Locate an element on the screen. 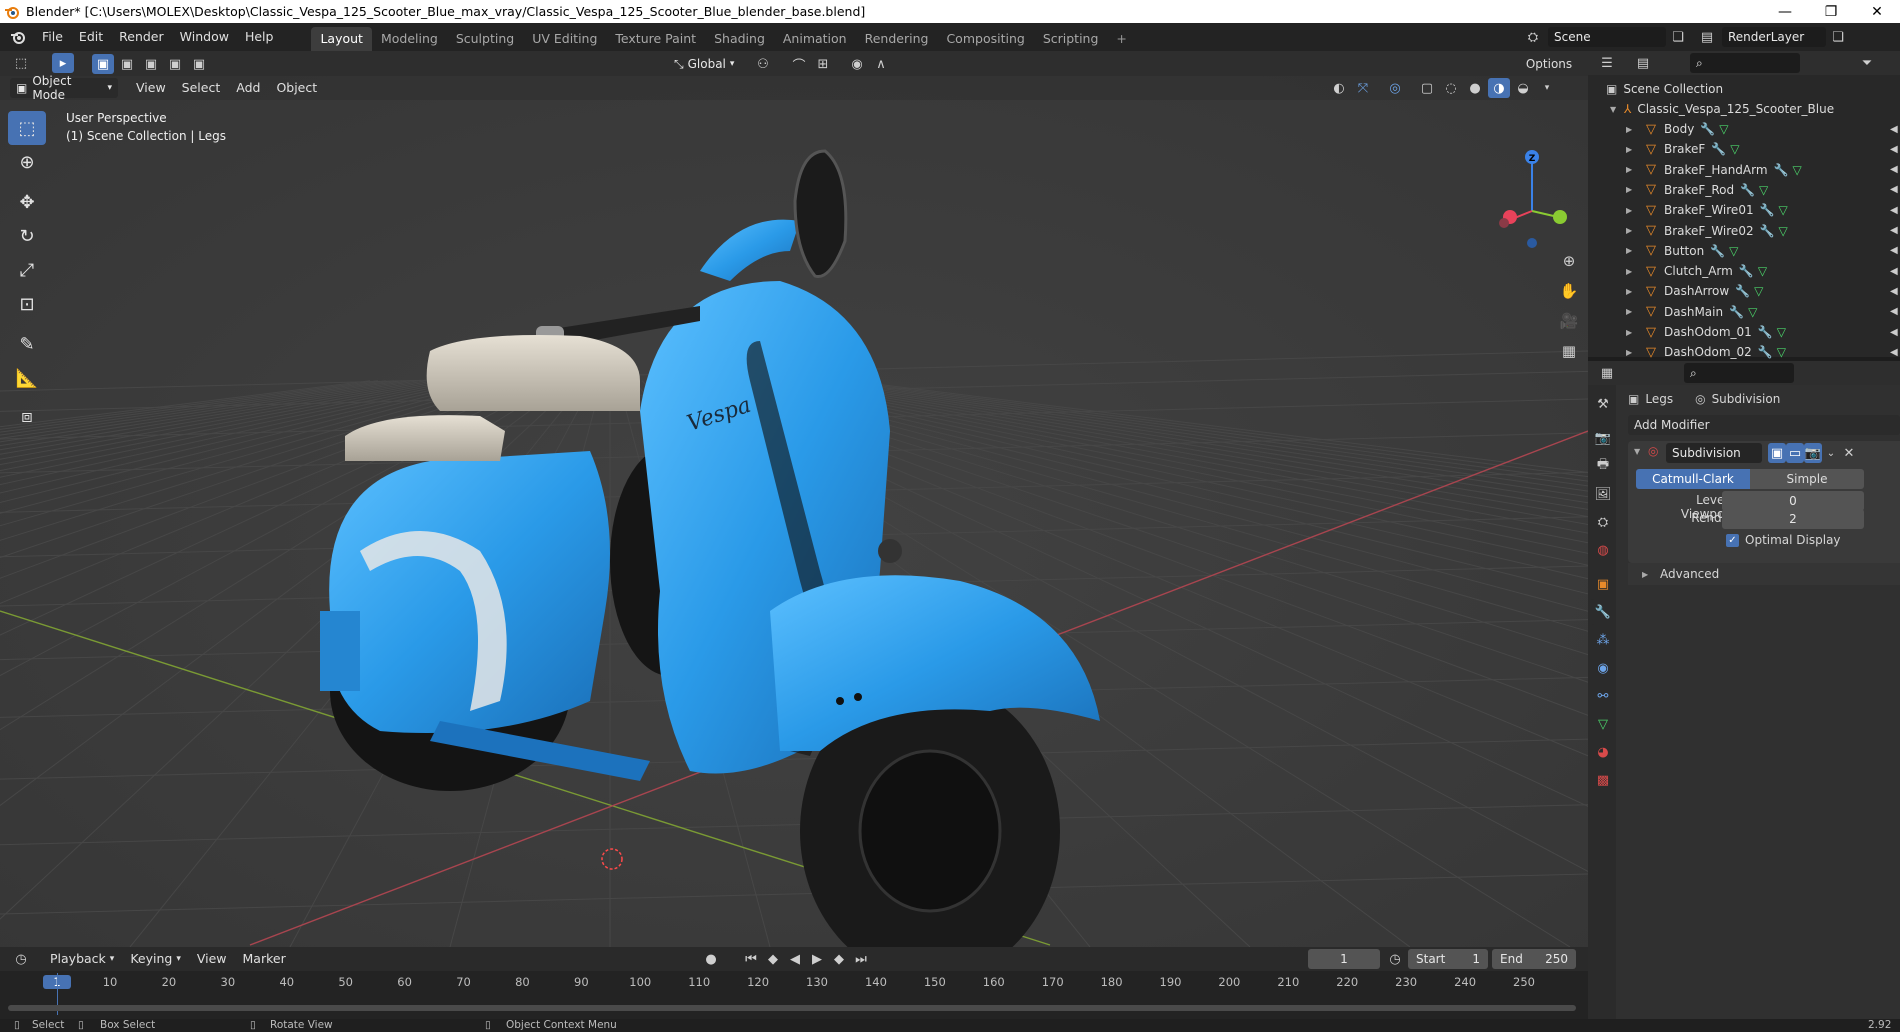 This screenshot has height=1032, width=1900. edit-mode-toggle-icon: ▣ is located at coordinates (1777, 453).